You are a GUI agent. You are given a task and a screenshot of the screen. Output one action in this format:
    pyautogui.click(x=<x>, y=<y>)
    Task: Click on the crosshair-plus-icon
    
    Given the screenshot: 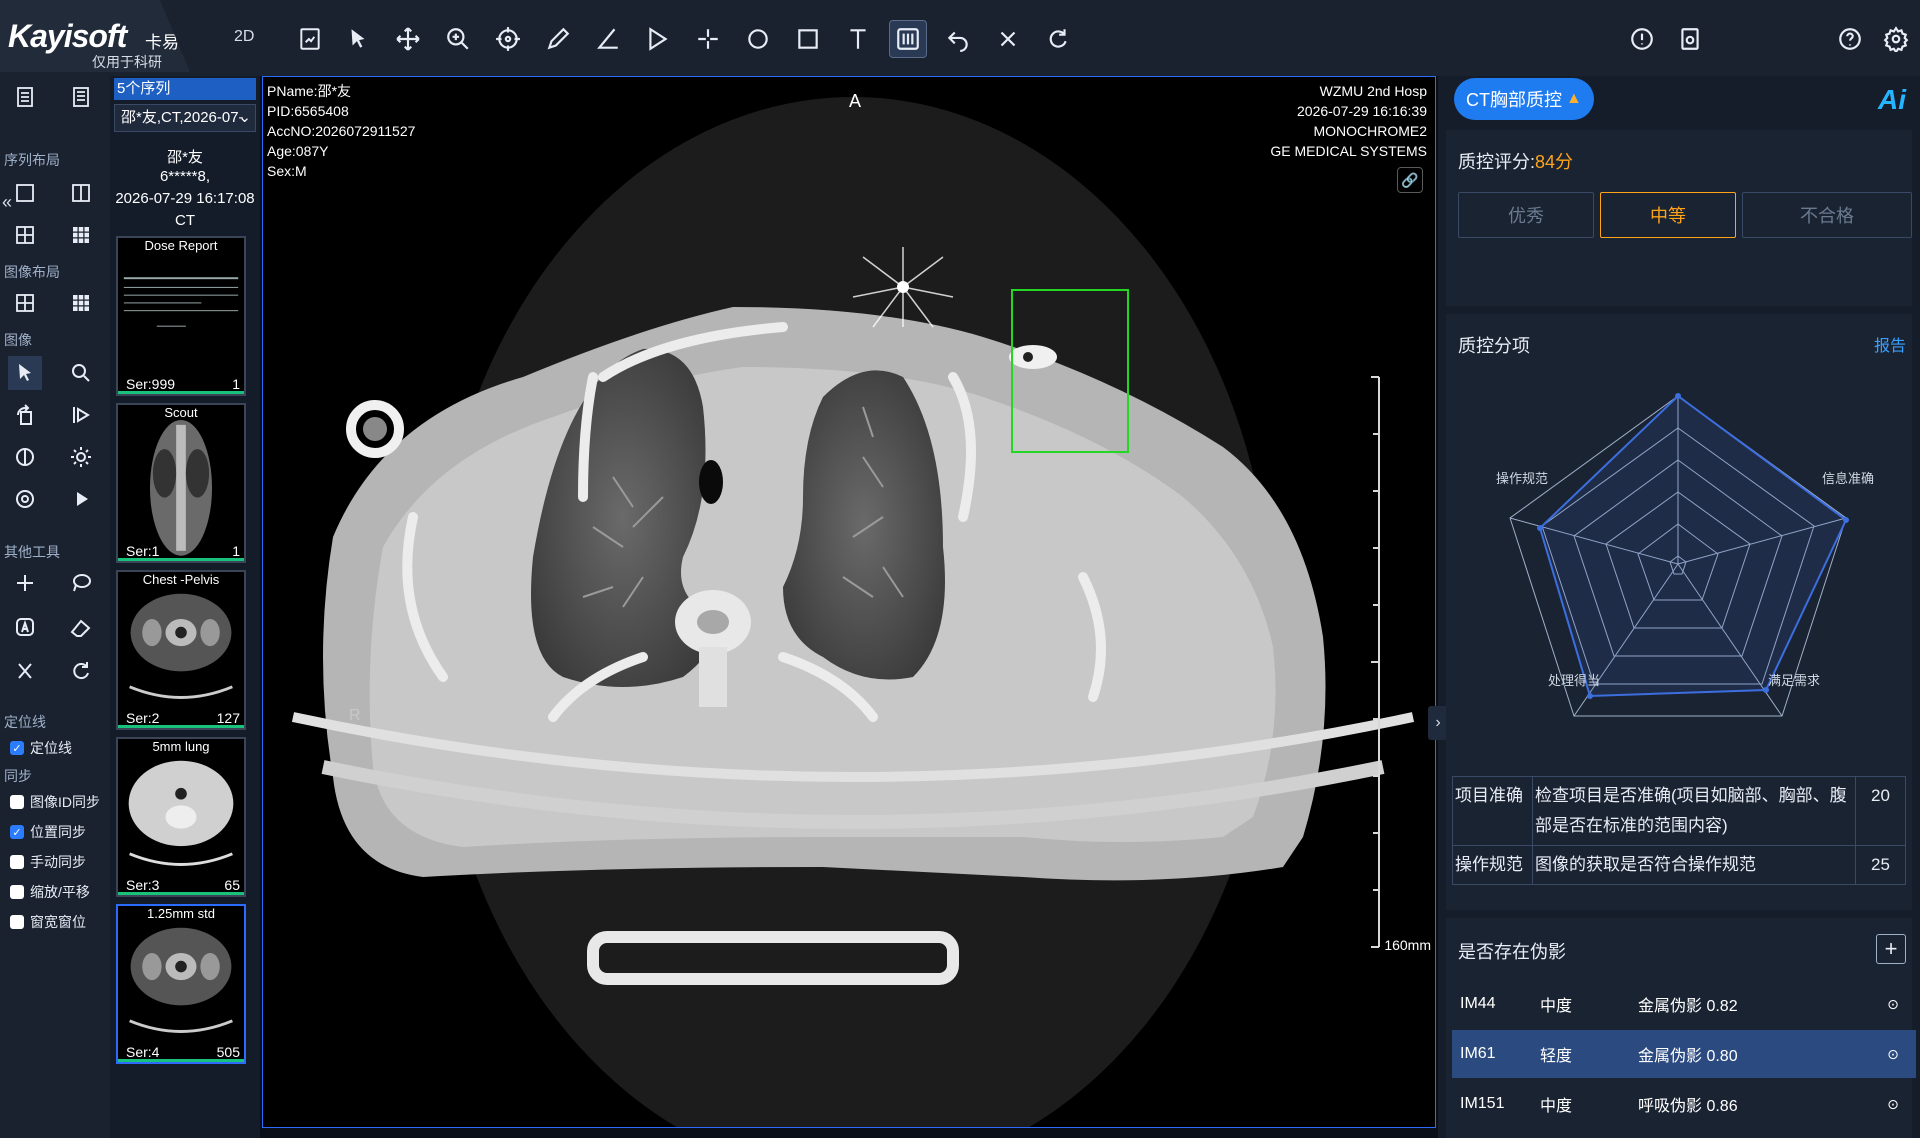 What is the action you would take?
    pyautogui.click(x=708, y=39)
    